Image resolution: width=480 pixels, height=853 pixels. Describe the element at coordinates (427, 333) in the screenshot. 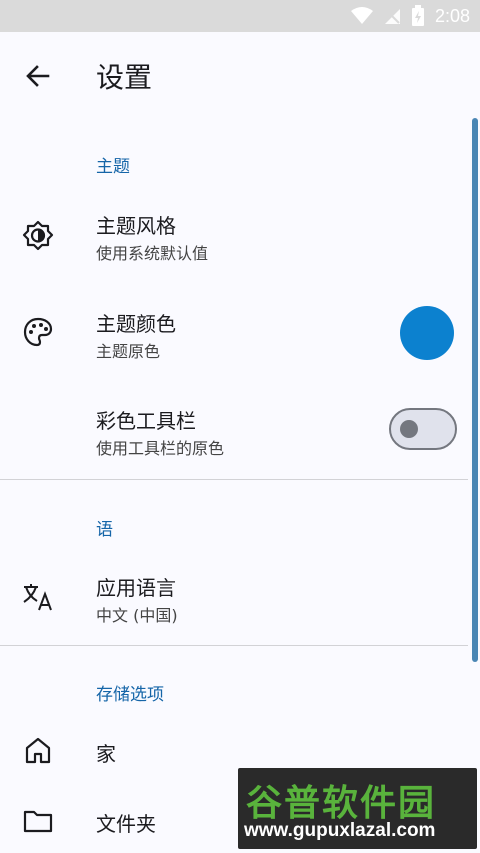

I see `theme-color-swatch` at that location.